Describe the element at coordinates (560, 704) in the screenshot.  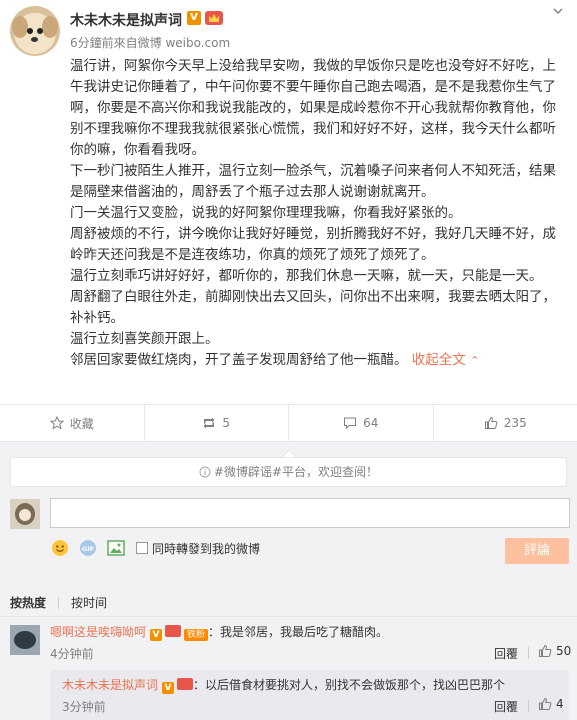
I see `comment-like-count: 4` at that location.